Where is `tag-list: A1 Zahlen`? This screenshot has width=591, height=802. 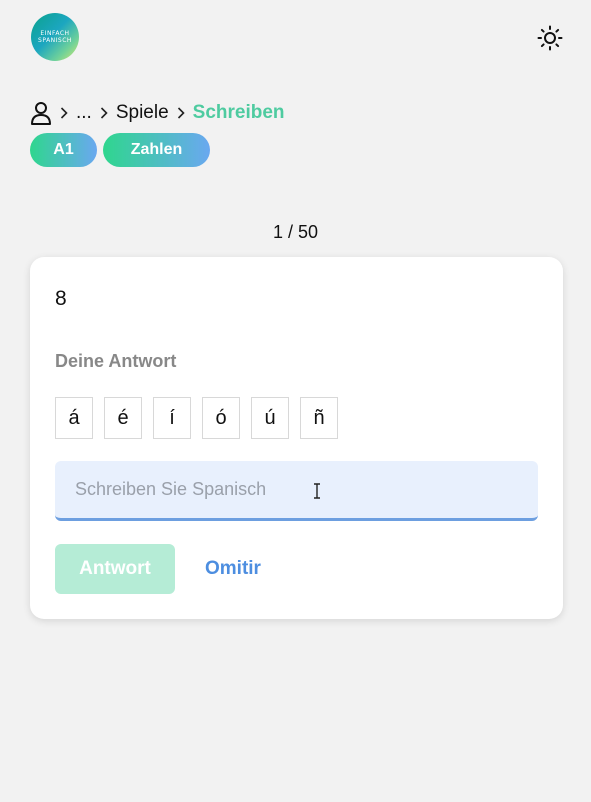
tag-list: A1 Zahlen is located at coordinates (120, 150).